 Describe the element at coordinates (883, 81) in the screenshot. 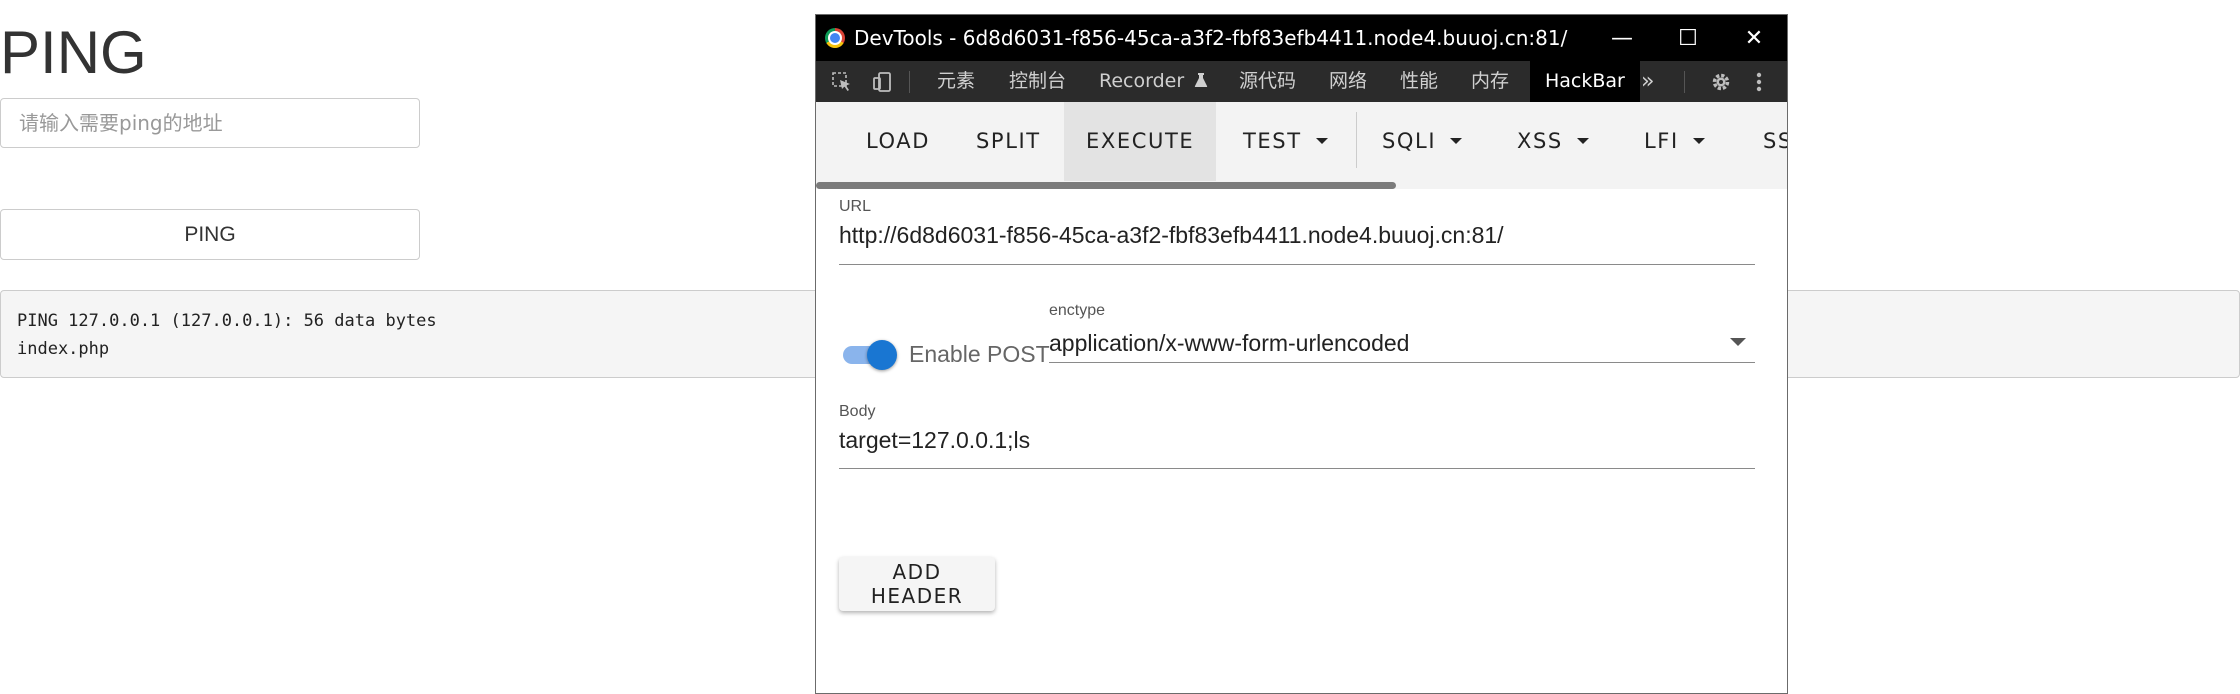

I see `device-toolbar-icon` at that location.